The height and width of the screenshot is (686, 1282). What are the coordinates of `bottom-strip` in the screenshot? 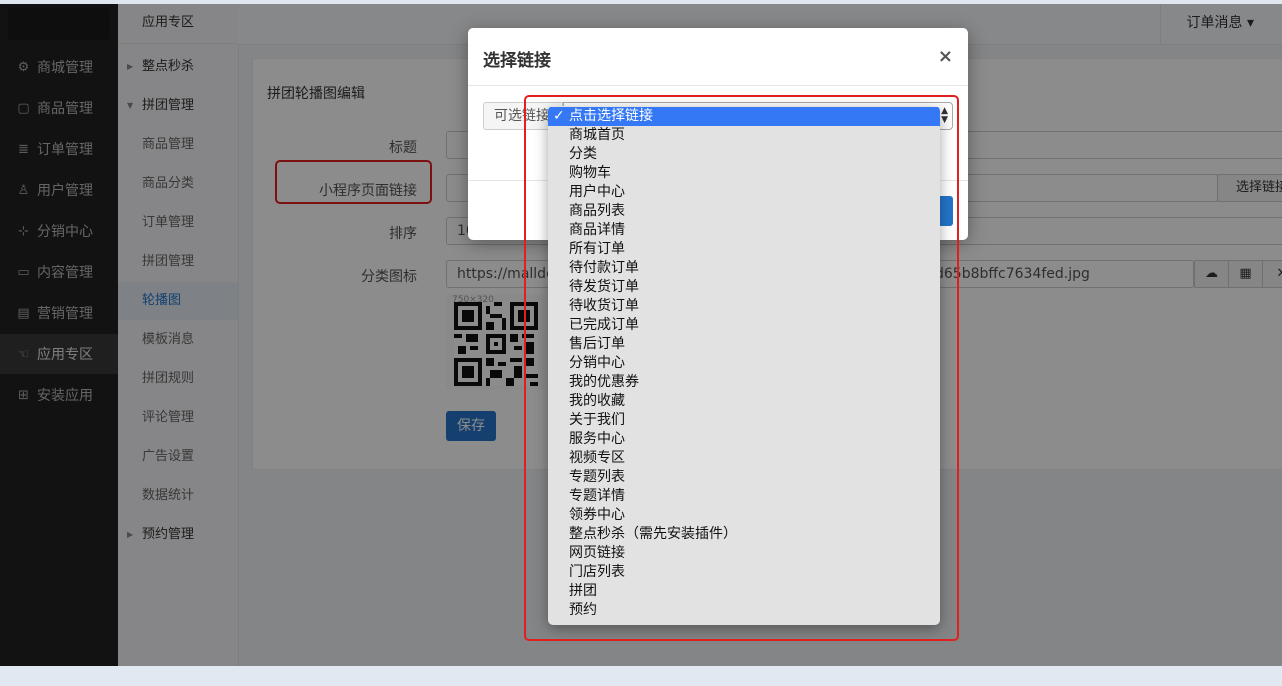 It's located at (641, 676).